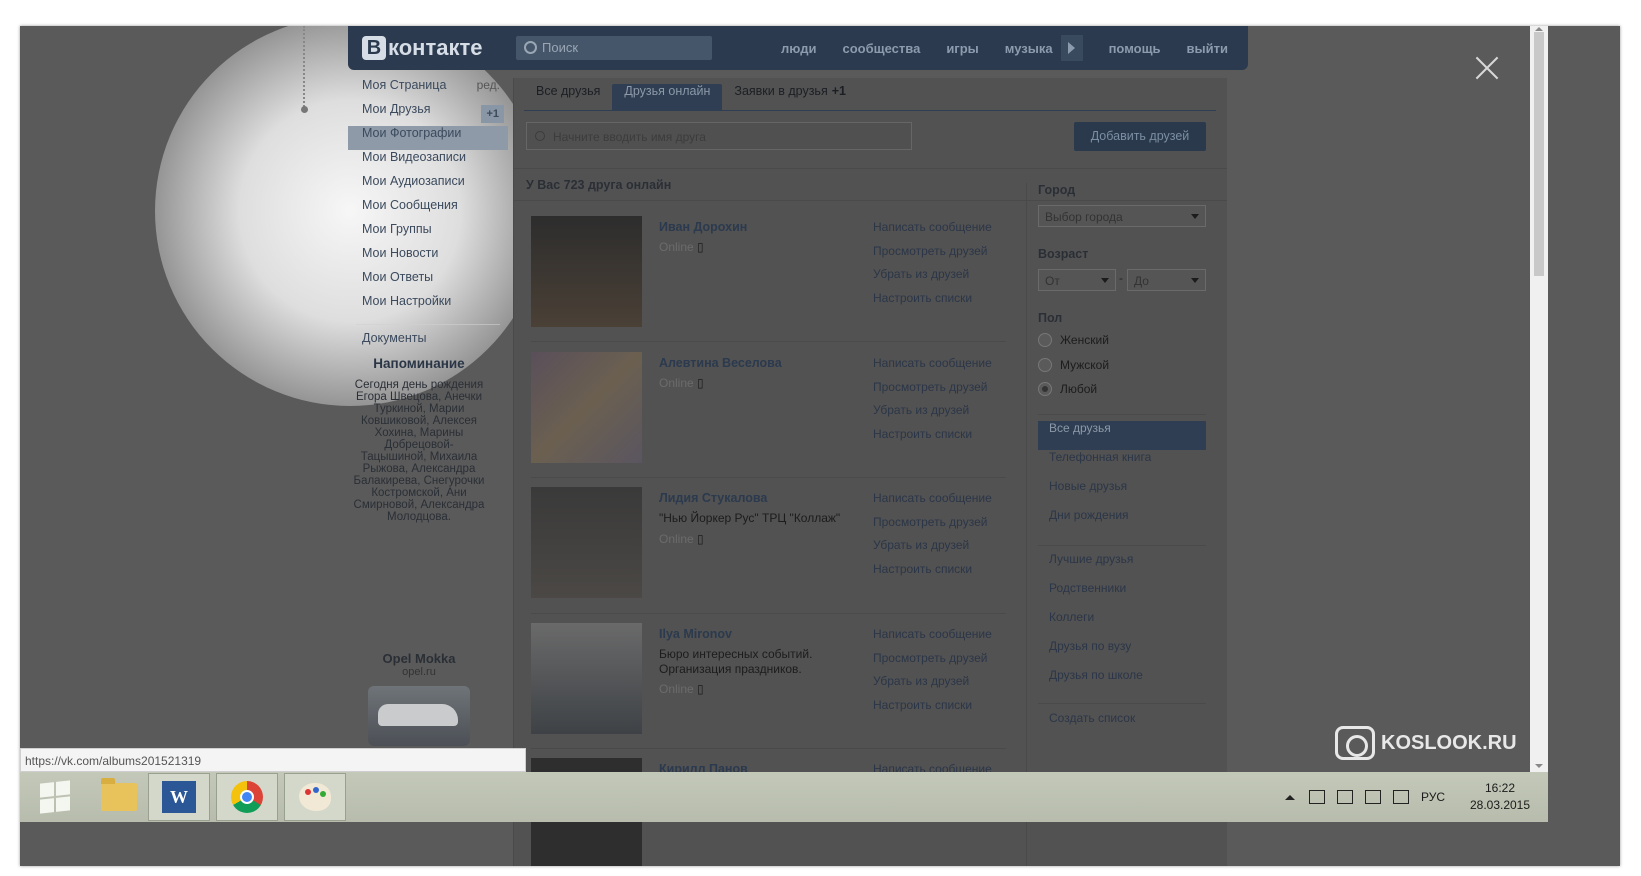 The image size is (1641, 876). What do you see at coordinates (568, 97) in the screenshot?
I see `tab-all-friends: Все друзья` at bounding box center [568, 97].